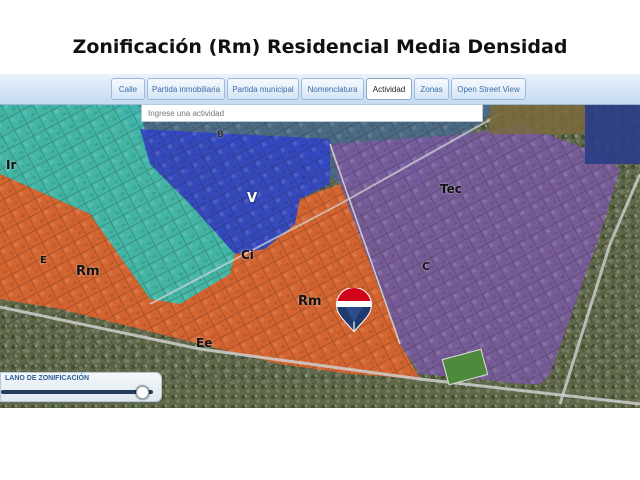 The height and width of the screenshot is (480, 640). I want to click on activity-search-input, so click(312, 113).